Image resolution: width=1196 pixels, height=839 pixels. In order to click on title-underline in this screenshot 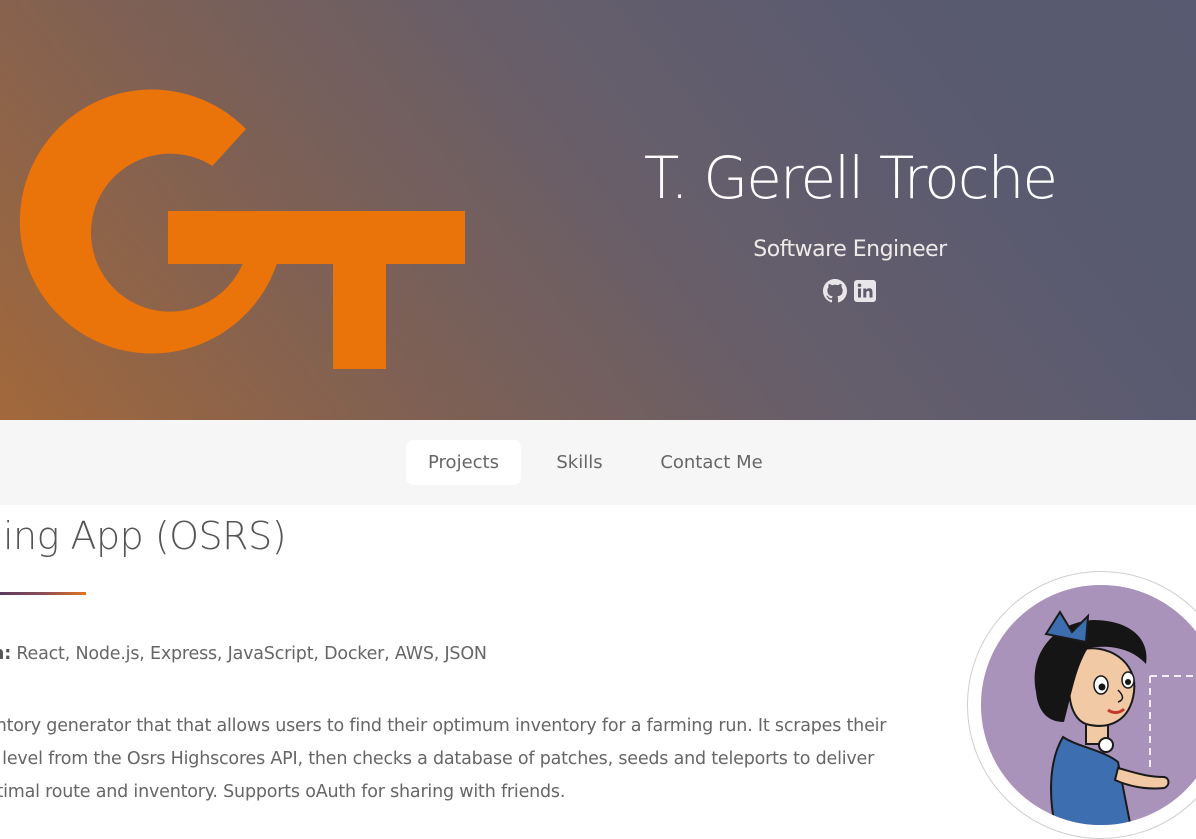, I will do `click(43, 593)`.